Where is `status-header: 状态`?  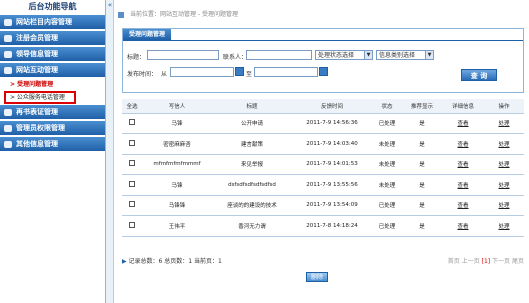 status-header: 状态 is located at coordinates (387, 106).